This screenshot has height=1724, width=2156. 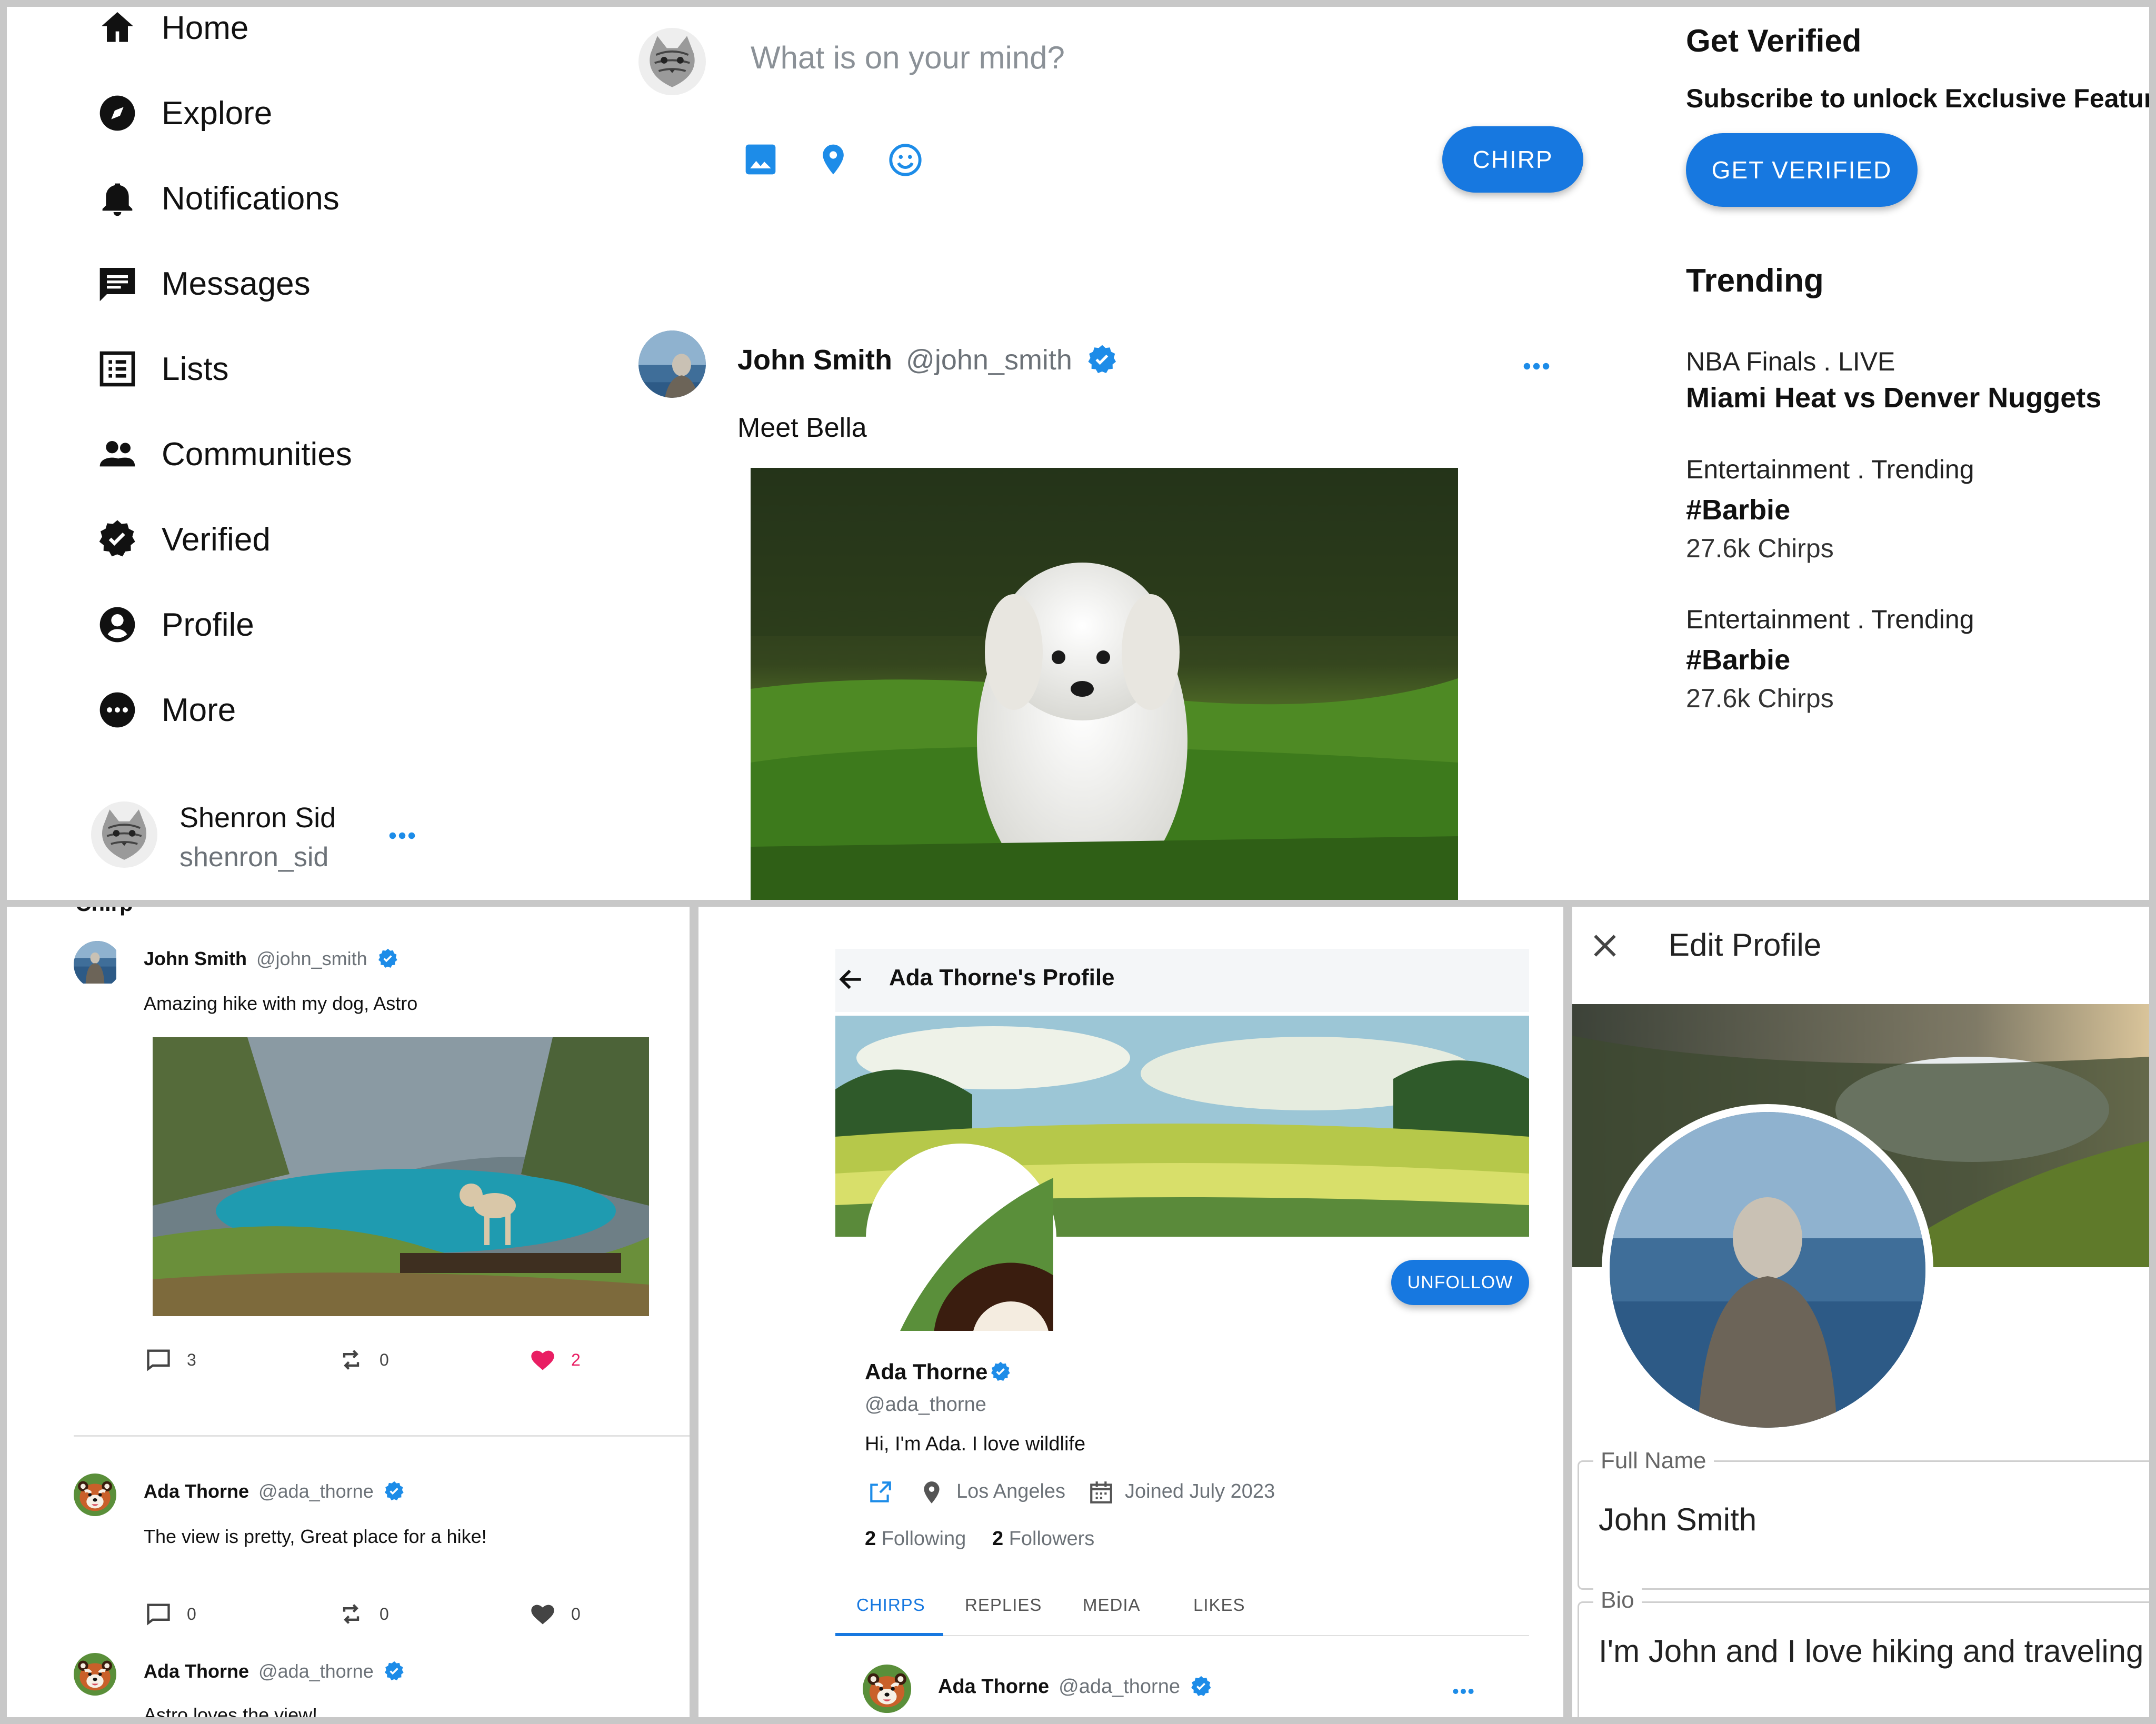 I want to click on bell-icon, so click(x=117, y=199).